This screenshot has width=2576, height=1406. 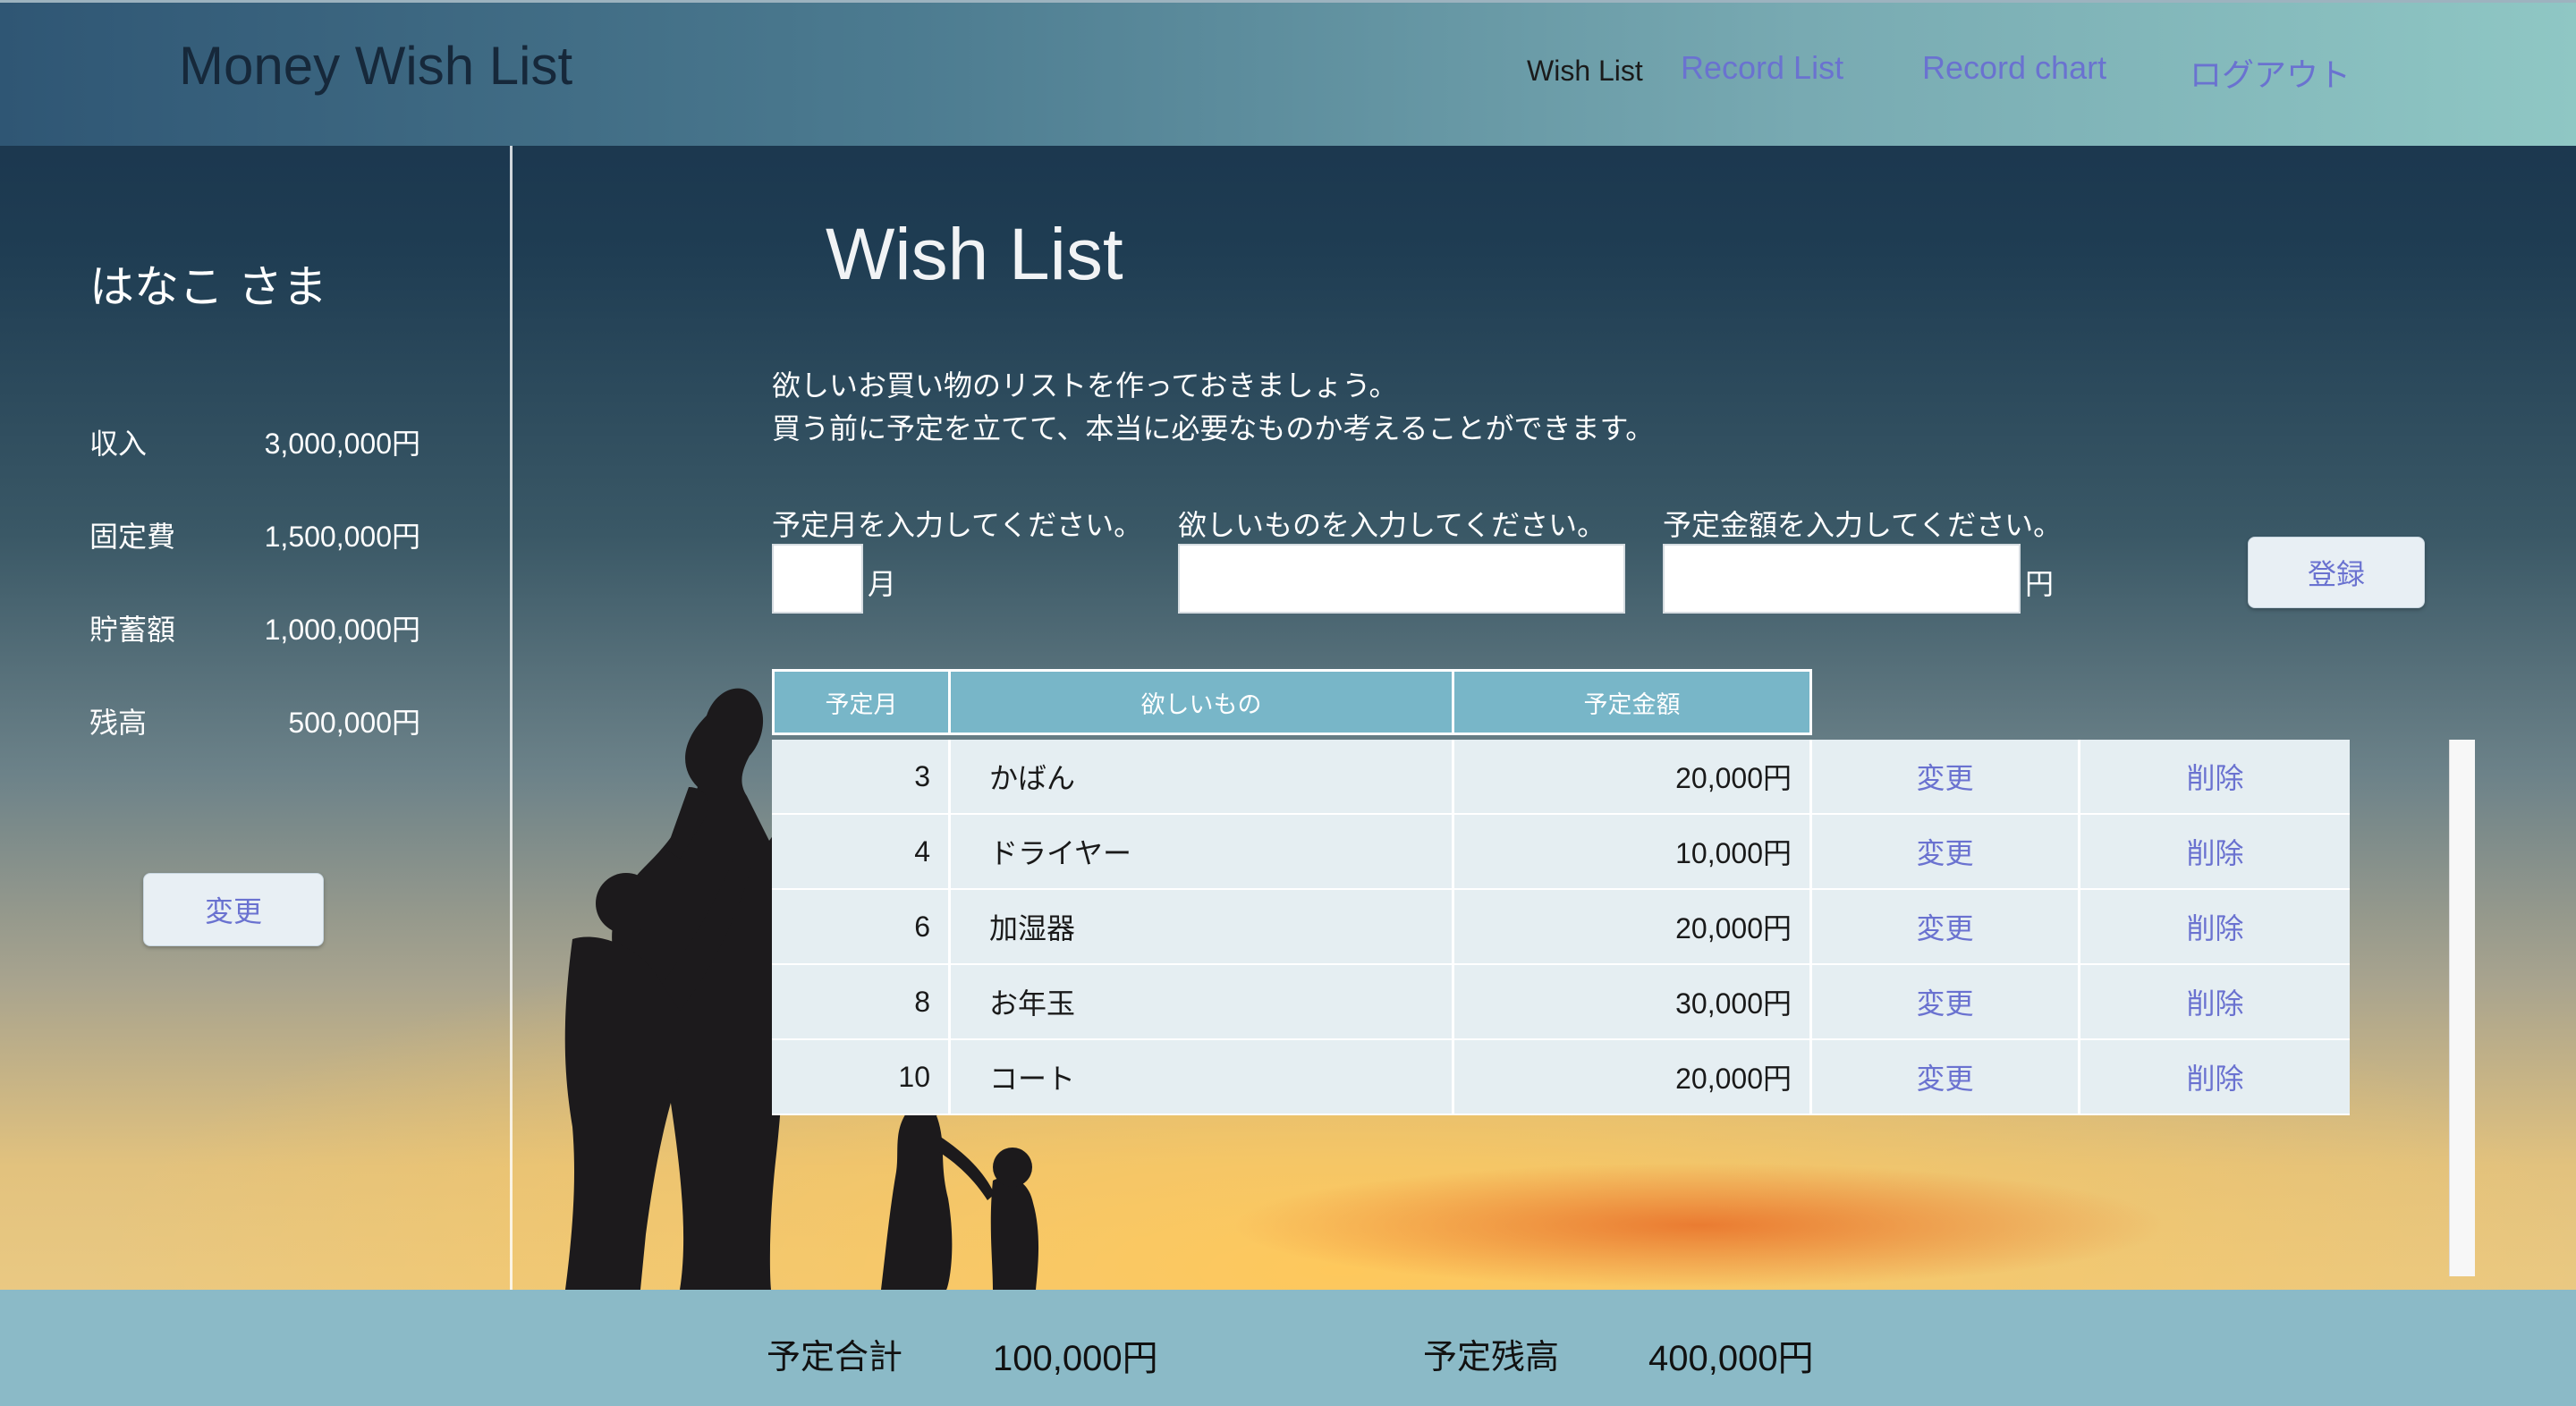 I want to click on stat-value-balance: 500,000円, so click(x=354, y=723).